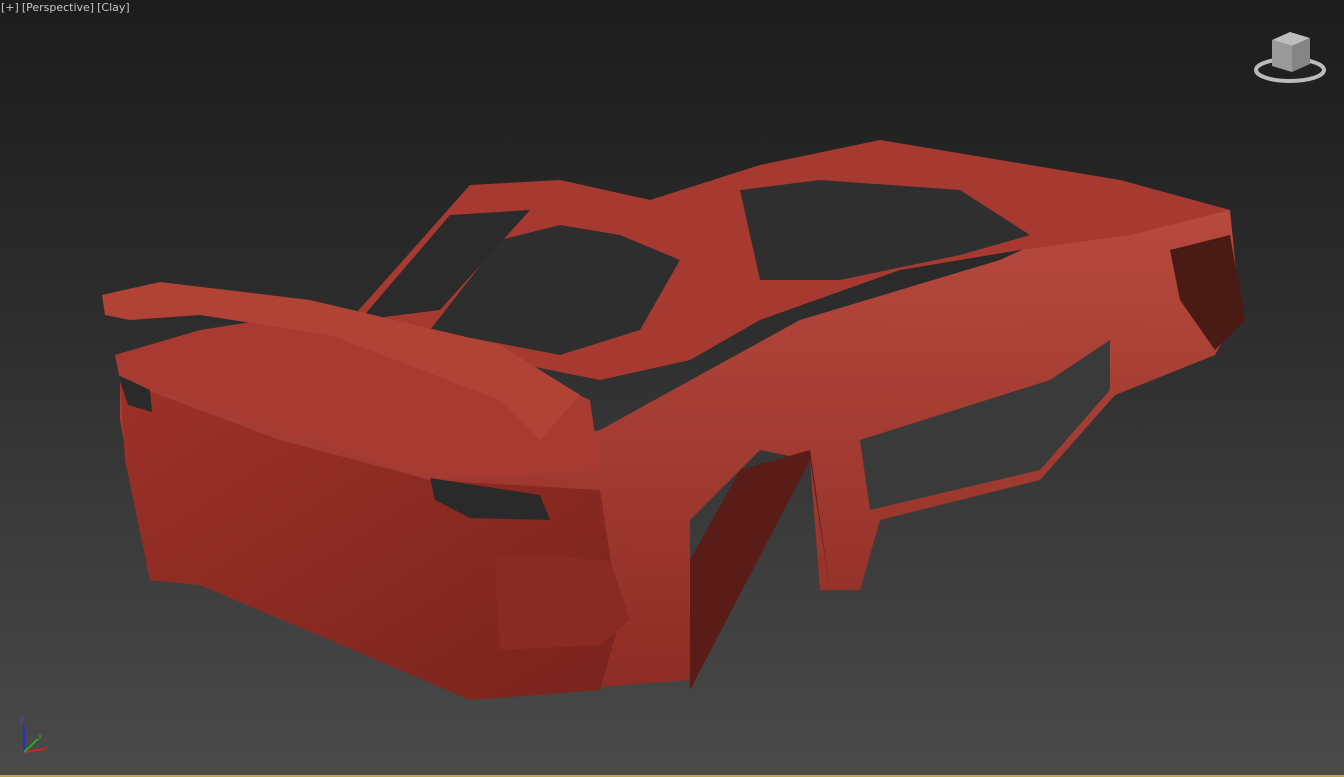 Image resolution: width=1344 pixels, height=777 pixels. What do you see at coordinates (46, 748) in the screenshot?
I see `axis-x-label: x` at bounding box center [46, 748].